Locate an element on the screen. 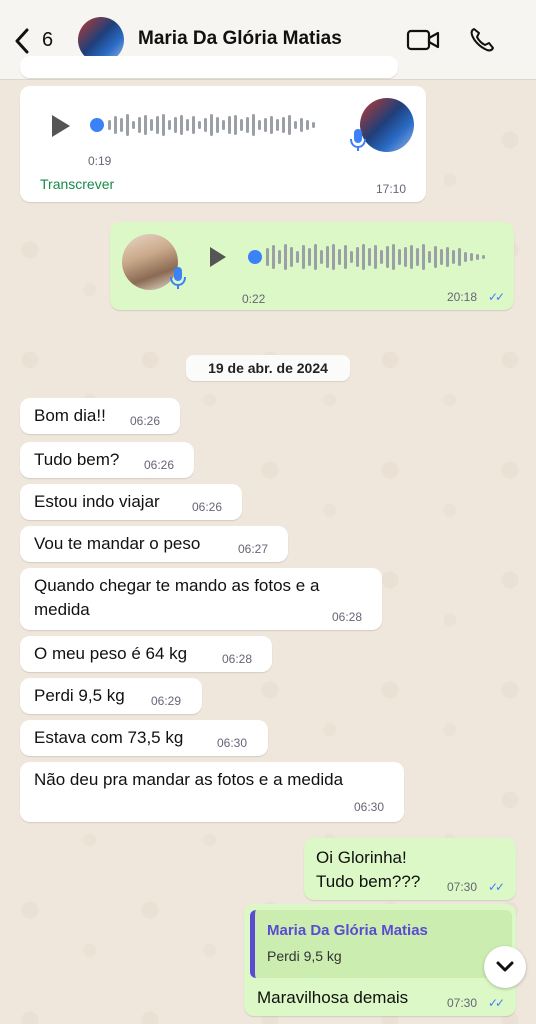 The width and height of the screenshot is (536, 1024). incoming-message: Estou indo viajar 06:26 is located at coordinates (131, 502).